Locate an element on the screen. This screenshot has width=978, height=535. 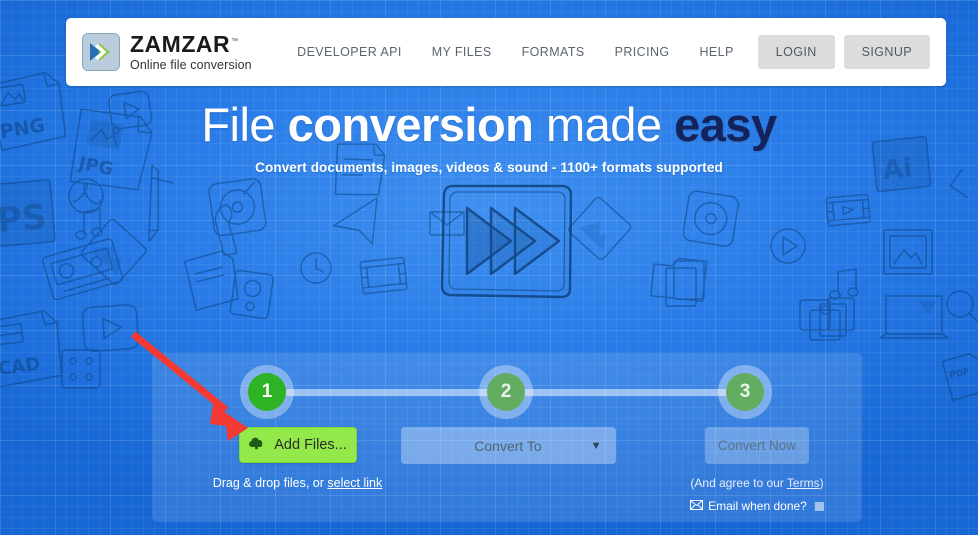
svg-text: PS is located at coordinates (24, 219).